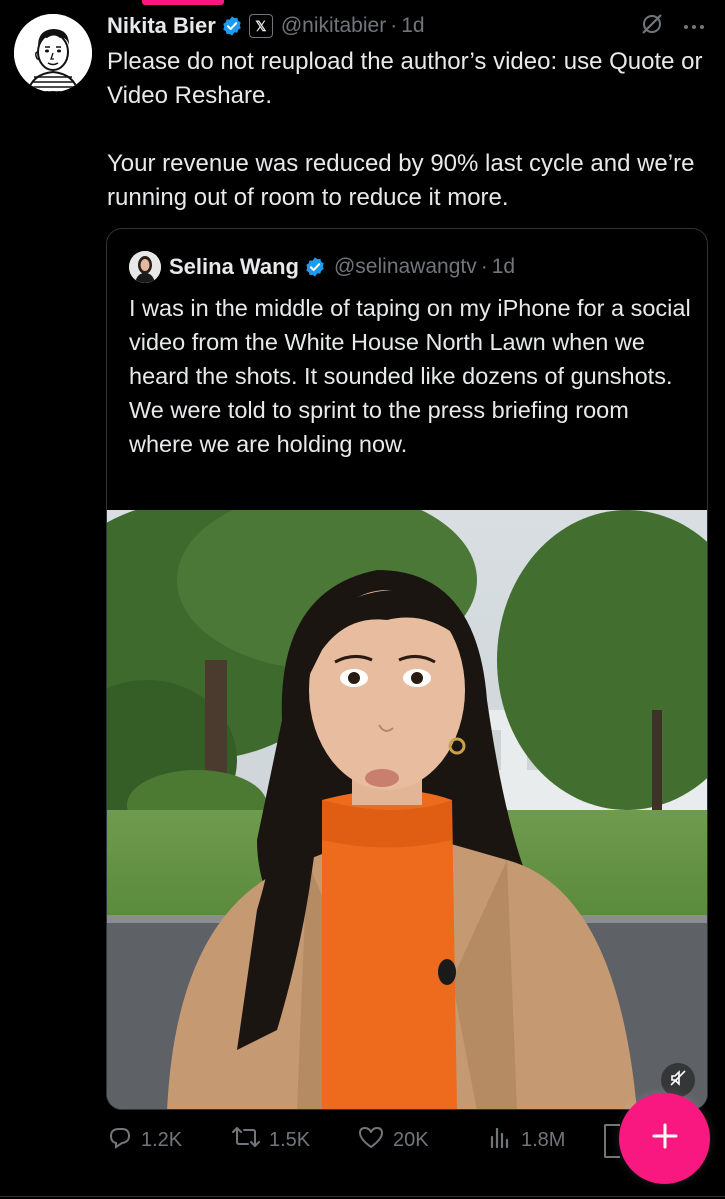  I want to click on tweet-time: 1d, so click(412, 26).